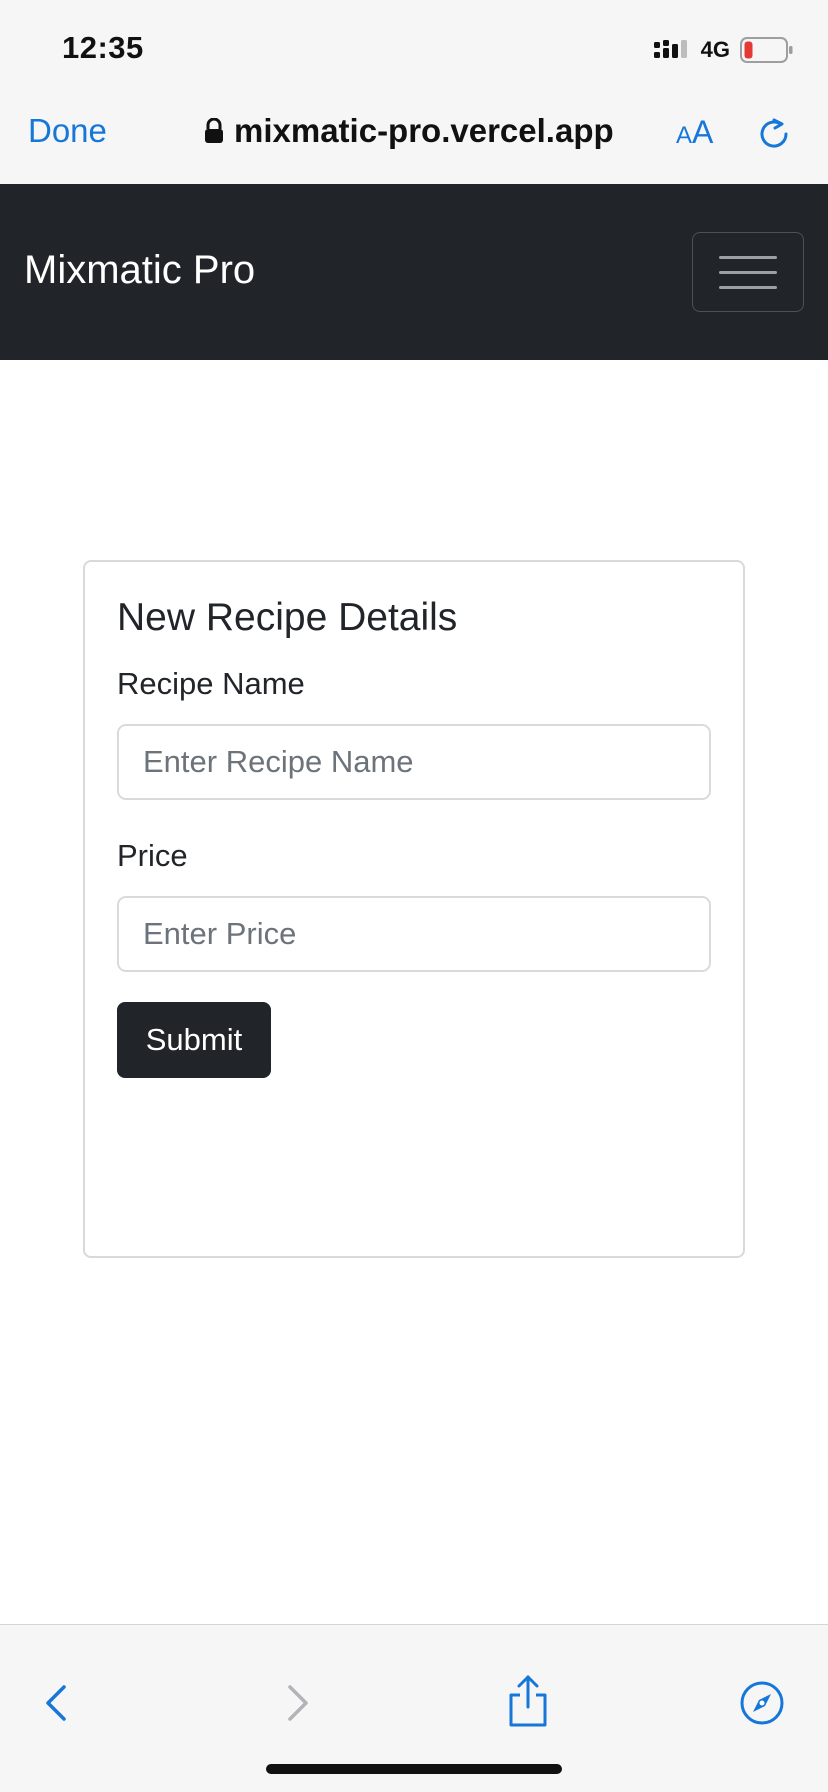  I want to click on battery-low-icon, so click(766, 50).